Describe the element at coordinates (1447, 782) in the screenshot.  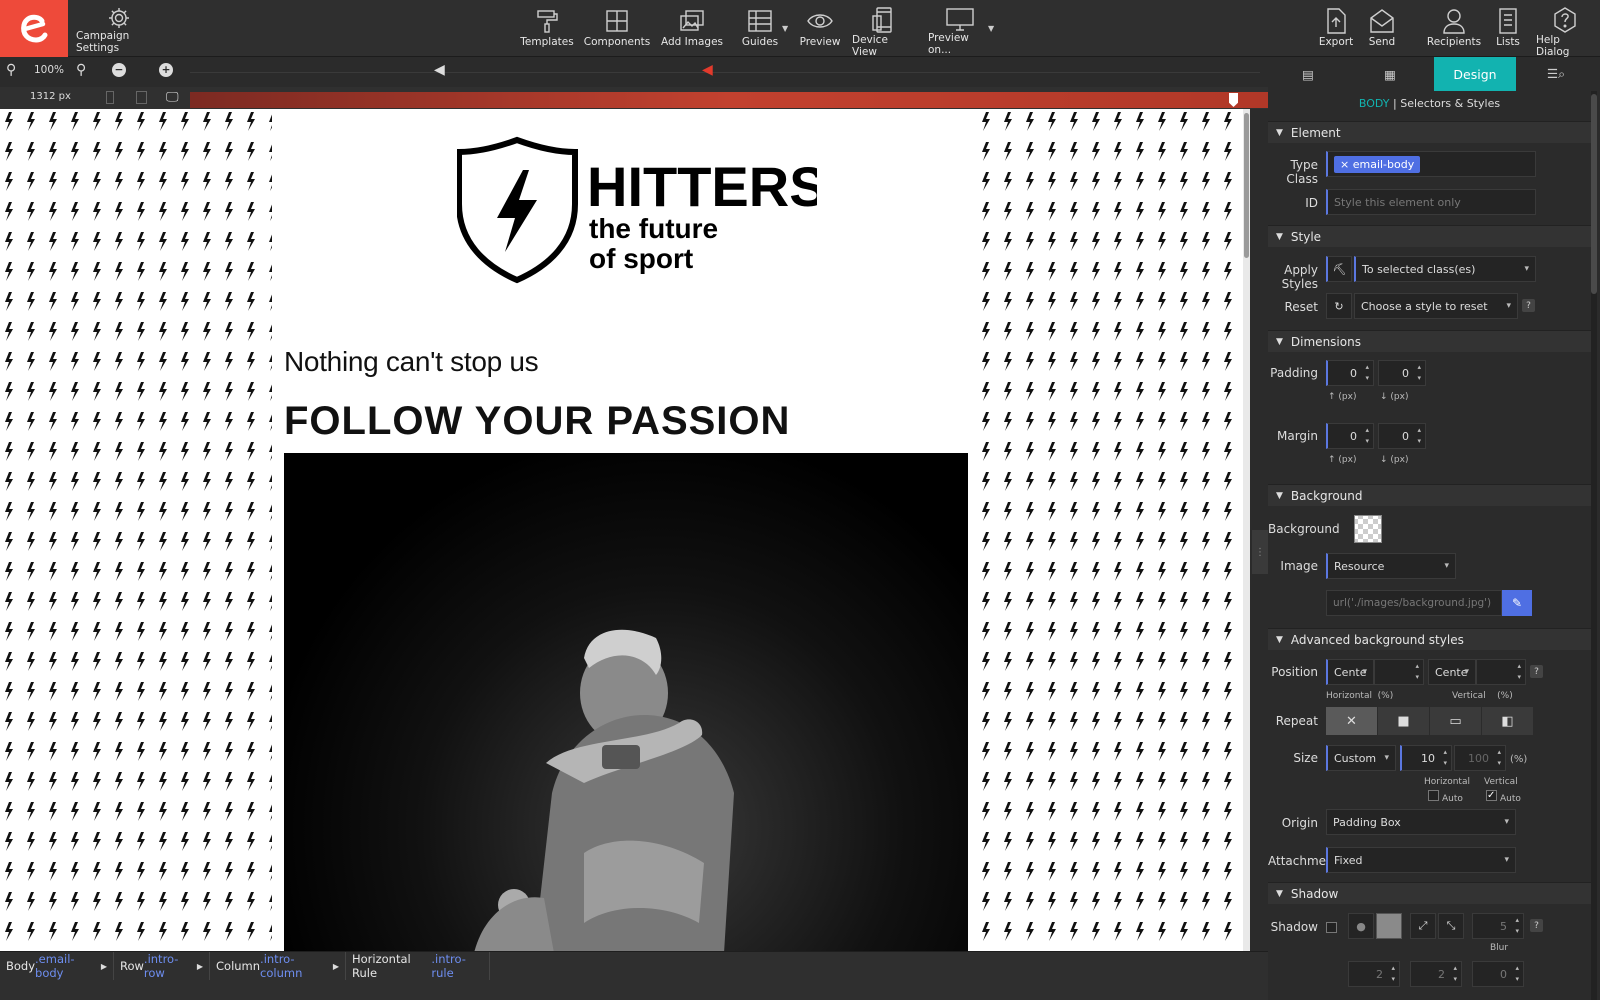
I see `size-horizontal-label: Horizontal` at that location.